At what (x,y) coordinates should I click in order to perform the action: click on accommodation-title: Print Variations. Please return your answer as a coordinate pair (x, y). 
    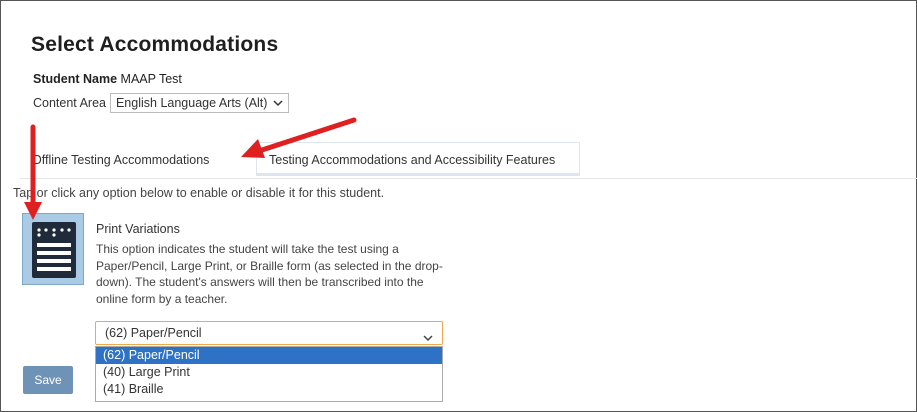
    Looking at the image, I should click on (138, 229).